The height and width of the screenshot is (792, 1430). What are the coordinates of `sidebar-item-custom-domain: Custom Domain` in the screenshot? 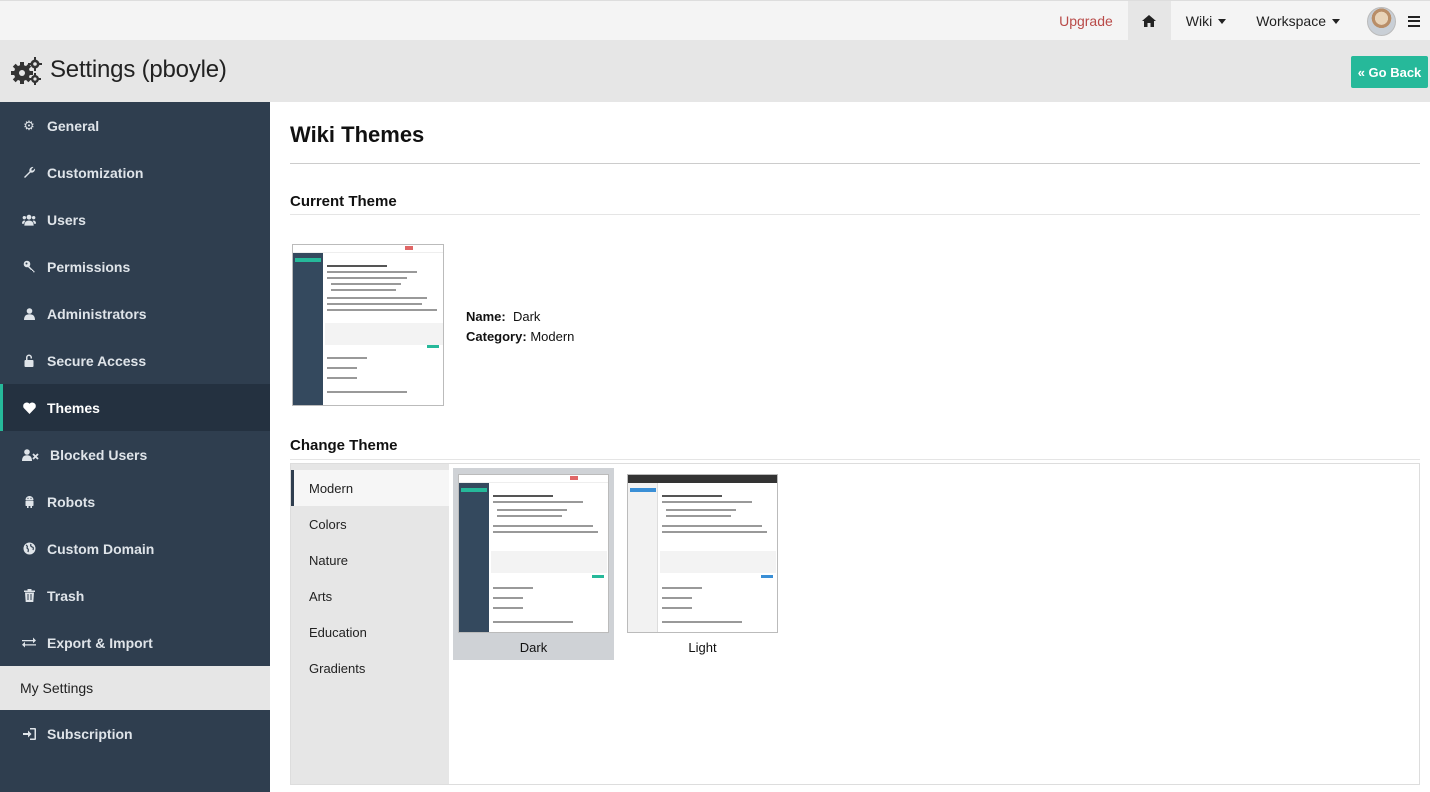 It's located at (135, 548).